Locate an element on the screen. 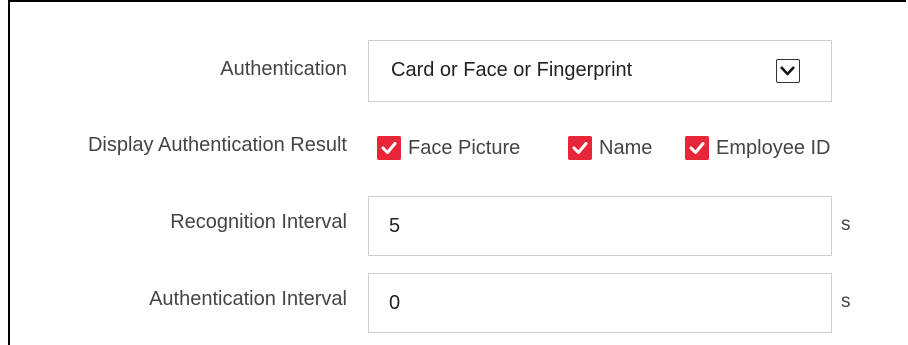  checkbox-label: Face Picture is located at coordinates (464, 147).